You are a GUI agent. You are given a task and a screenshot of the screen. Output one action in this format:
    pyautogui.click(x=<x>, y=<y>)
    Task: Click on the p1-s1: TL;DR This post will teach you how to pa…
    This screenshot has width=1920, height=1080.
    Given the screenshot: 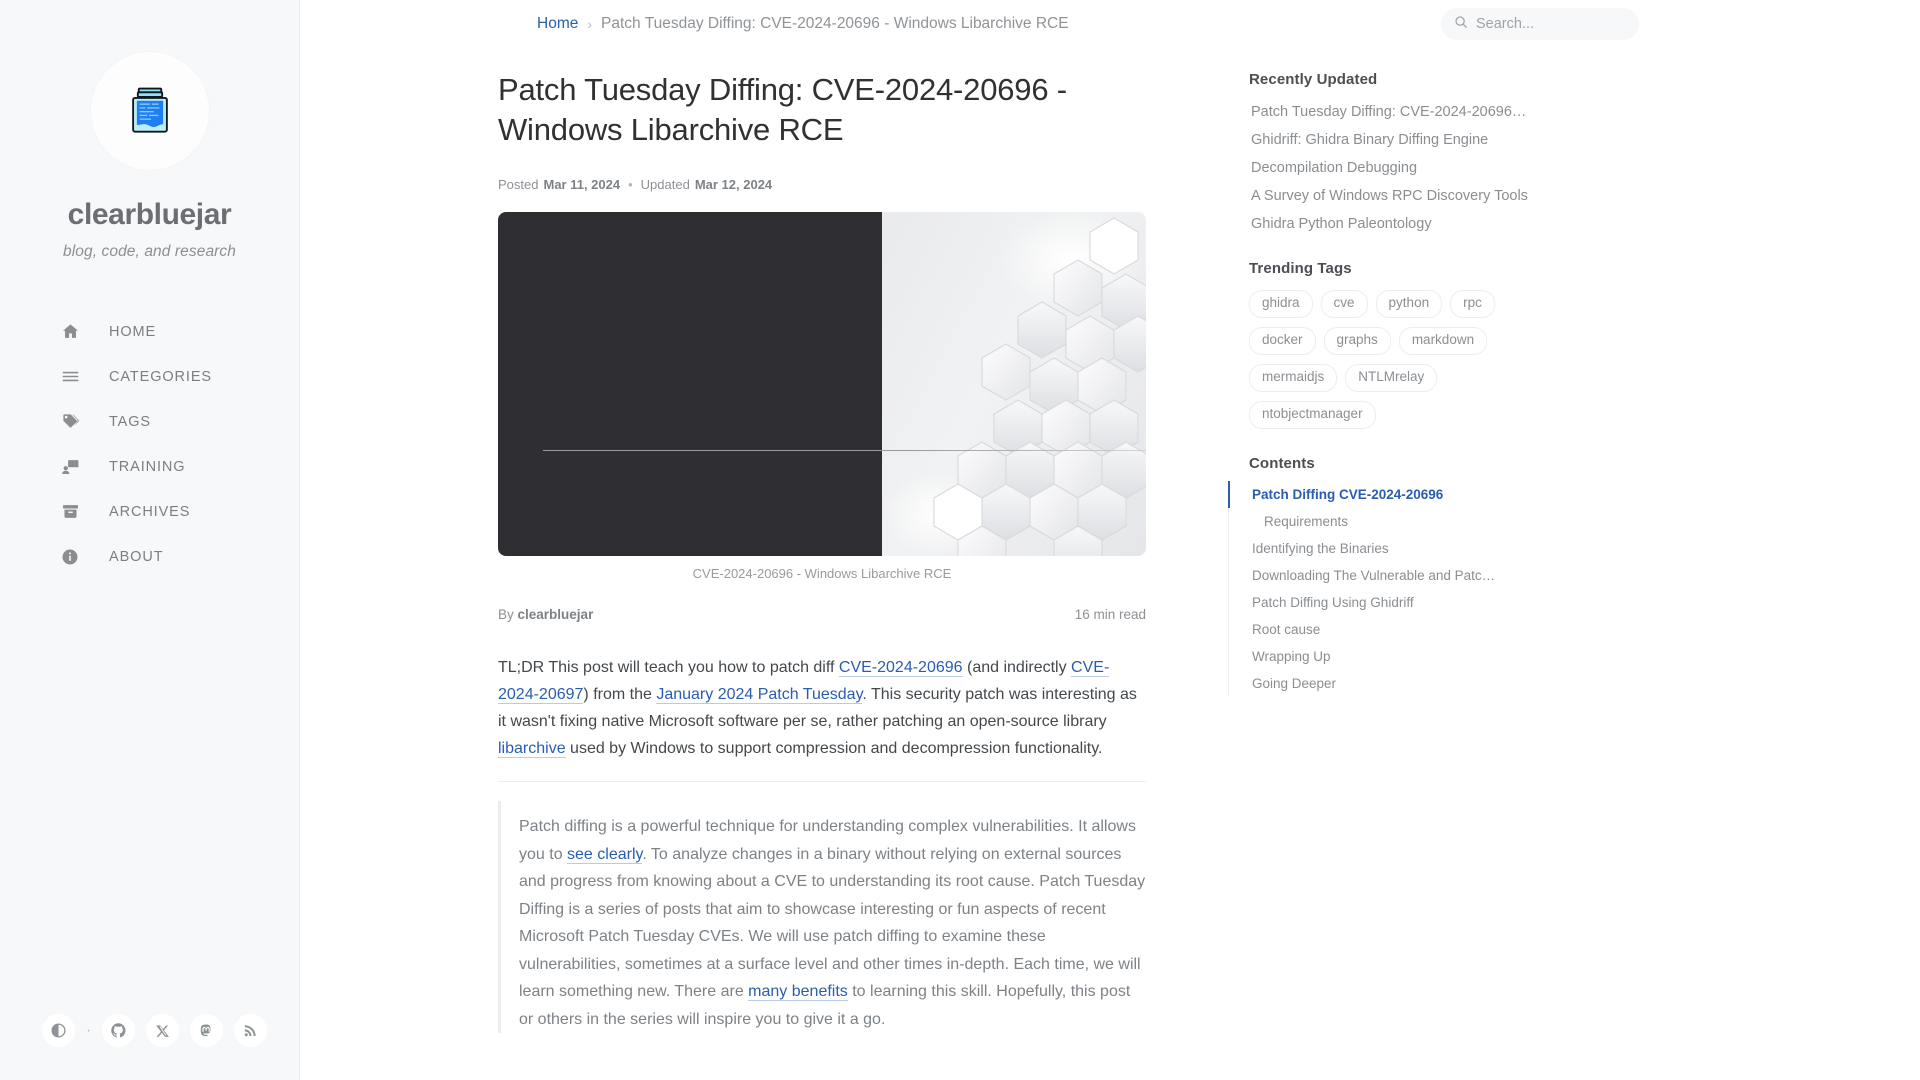 What is the action you would take?
    pyautogui.click(x=668, y=667)
    